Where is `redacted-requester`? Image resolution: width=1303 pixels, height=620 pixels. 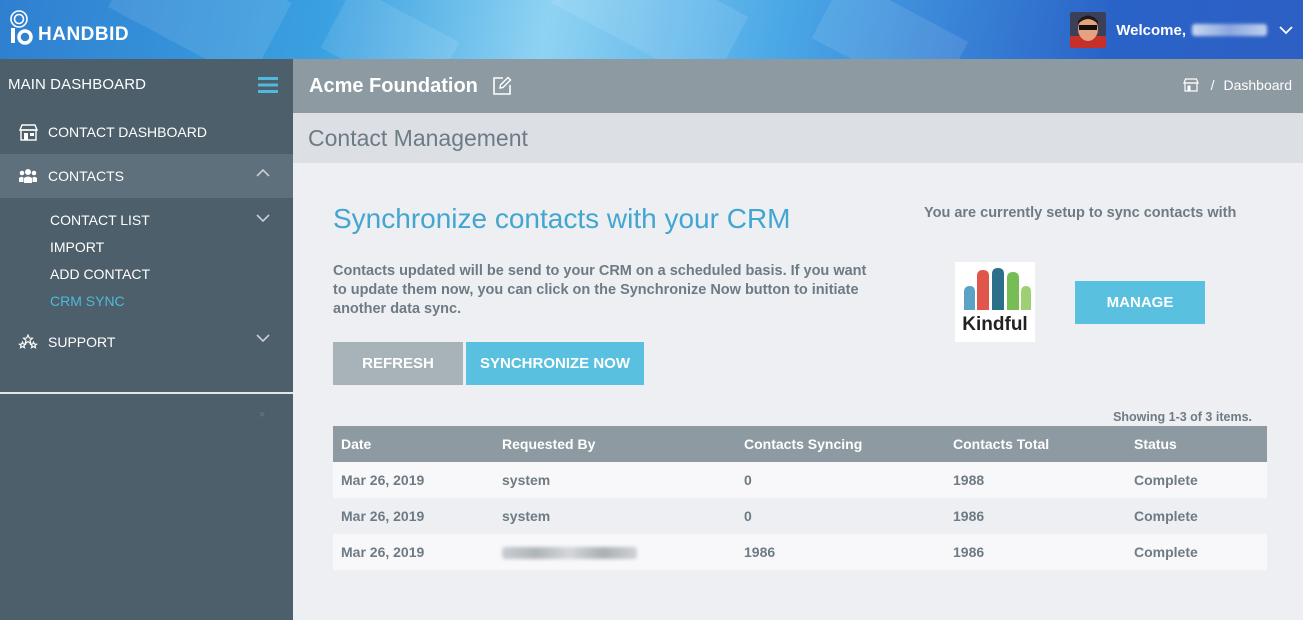
redacted-requester is located at coordinates (569, 553).